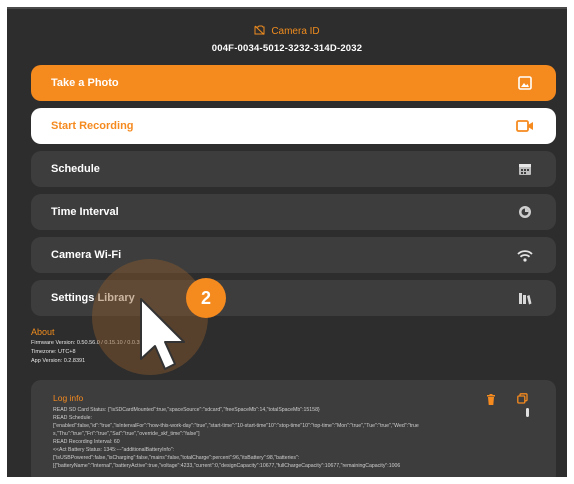 This screenshot has width=574, height=484. Describe the element at coordinates (86, 255) in the screenshot. I see `camera-wifi-label: Camera Wi-Fi` at that location.